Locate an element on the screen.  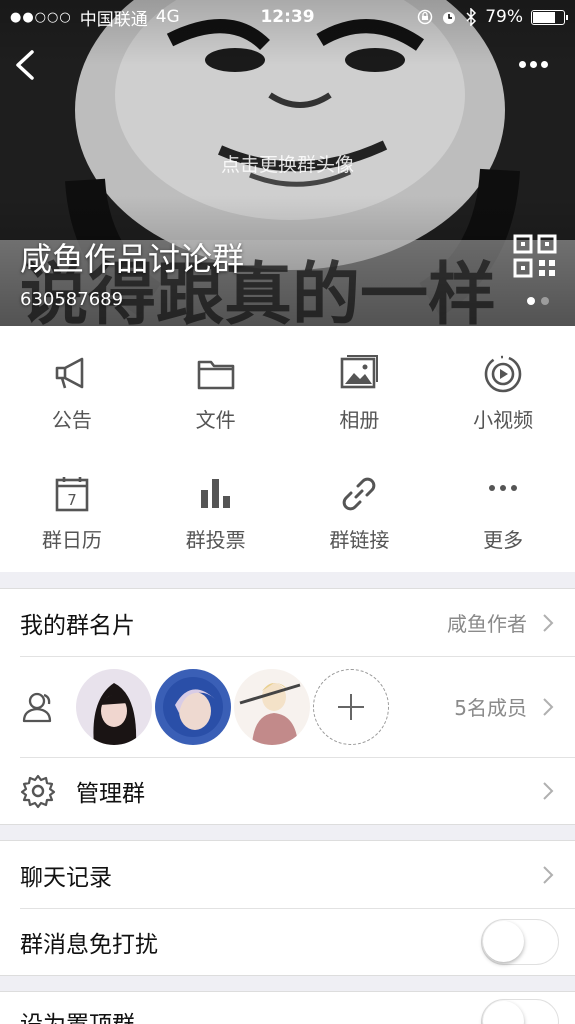
gear-icon is located at coordinates (38, 791).